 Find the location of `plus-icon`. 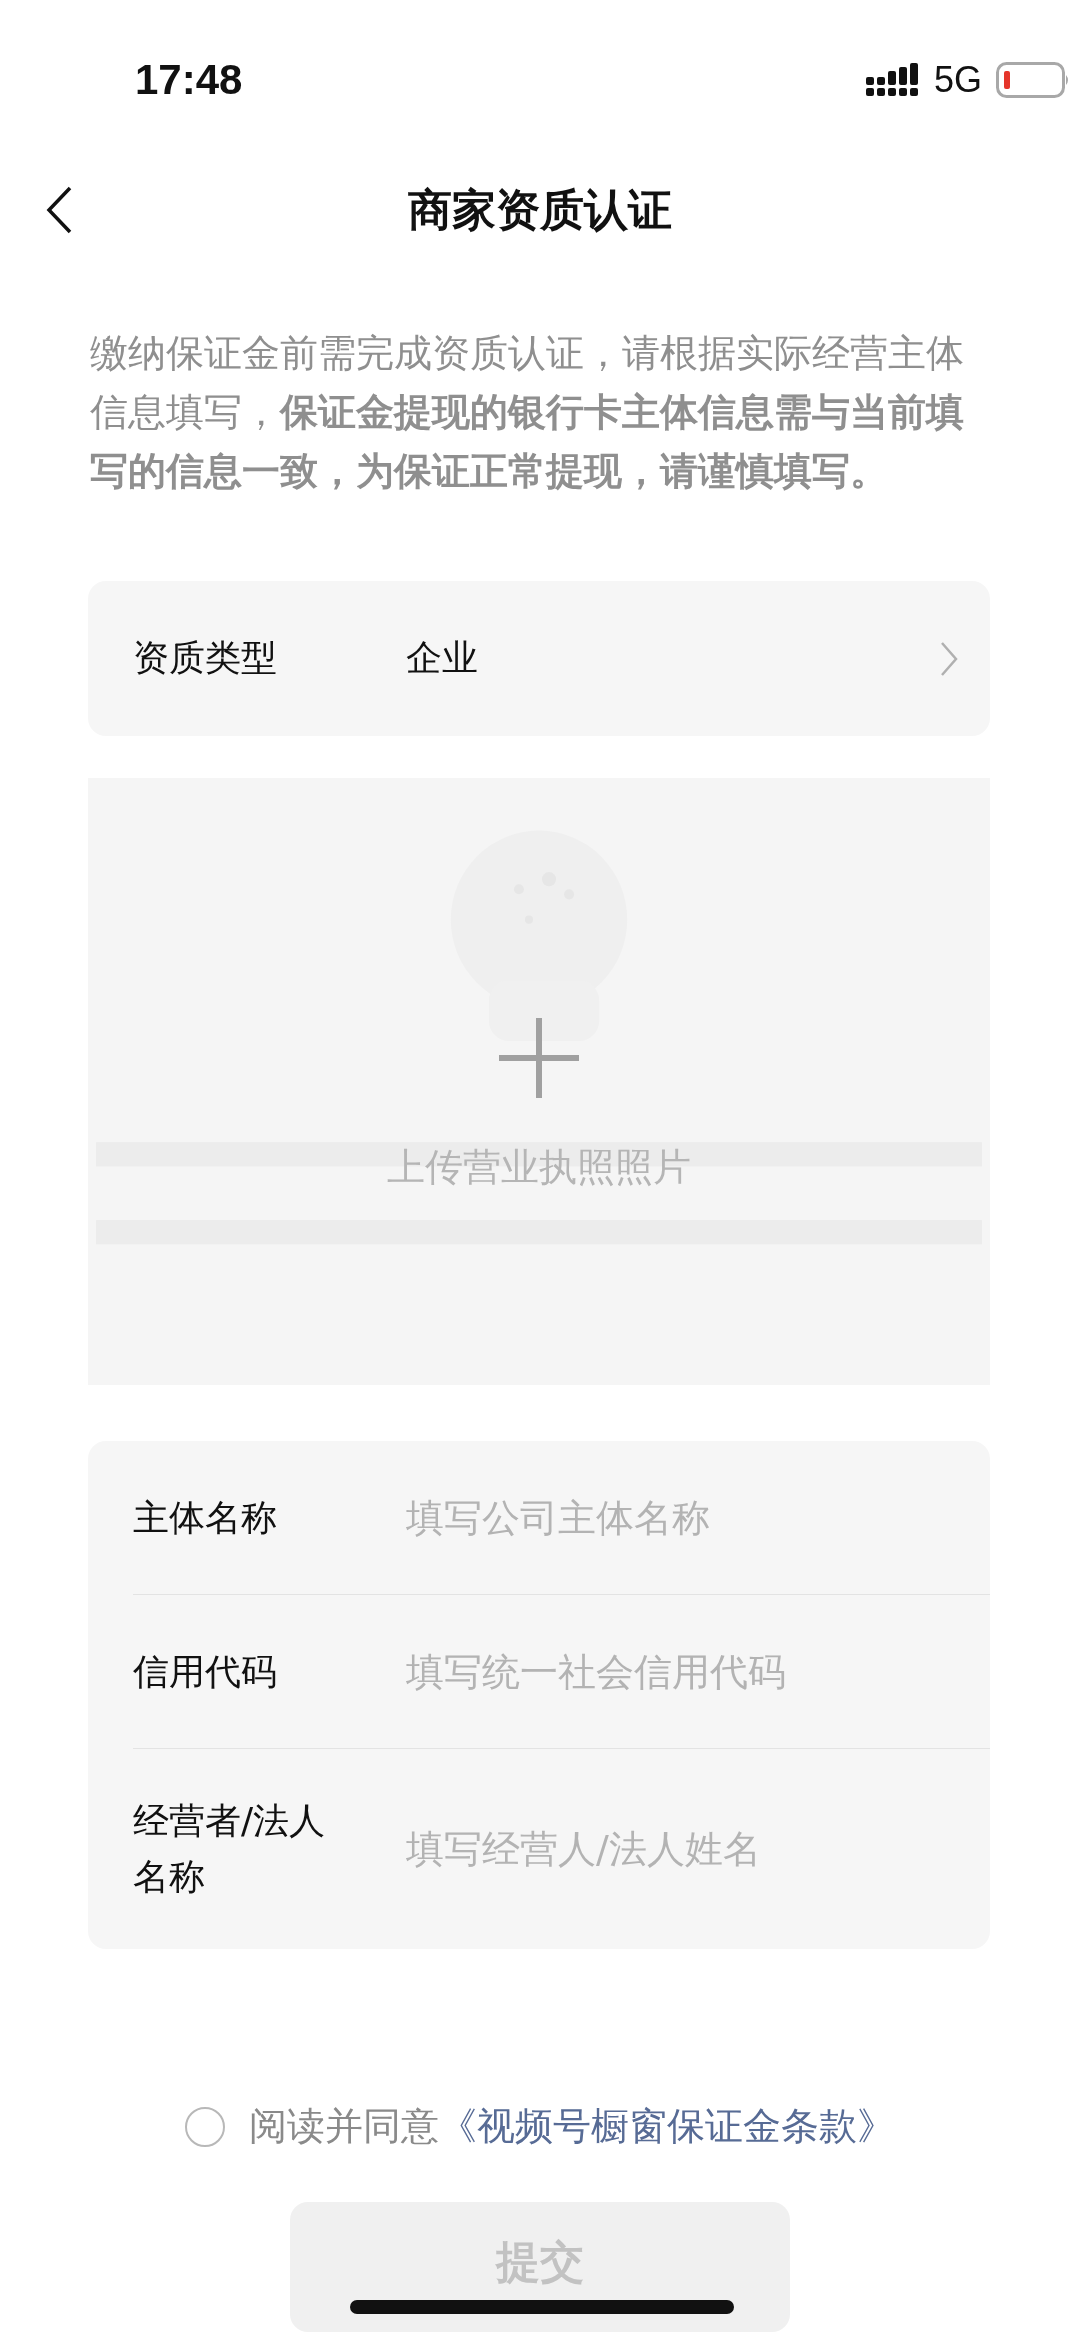

plus-icon is located at coordinates (539, 1058).